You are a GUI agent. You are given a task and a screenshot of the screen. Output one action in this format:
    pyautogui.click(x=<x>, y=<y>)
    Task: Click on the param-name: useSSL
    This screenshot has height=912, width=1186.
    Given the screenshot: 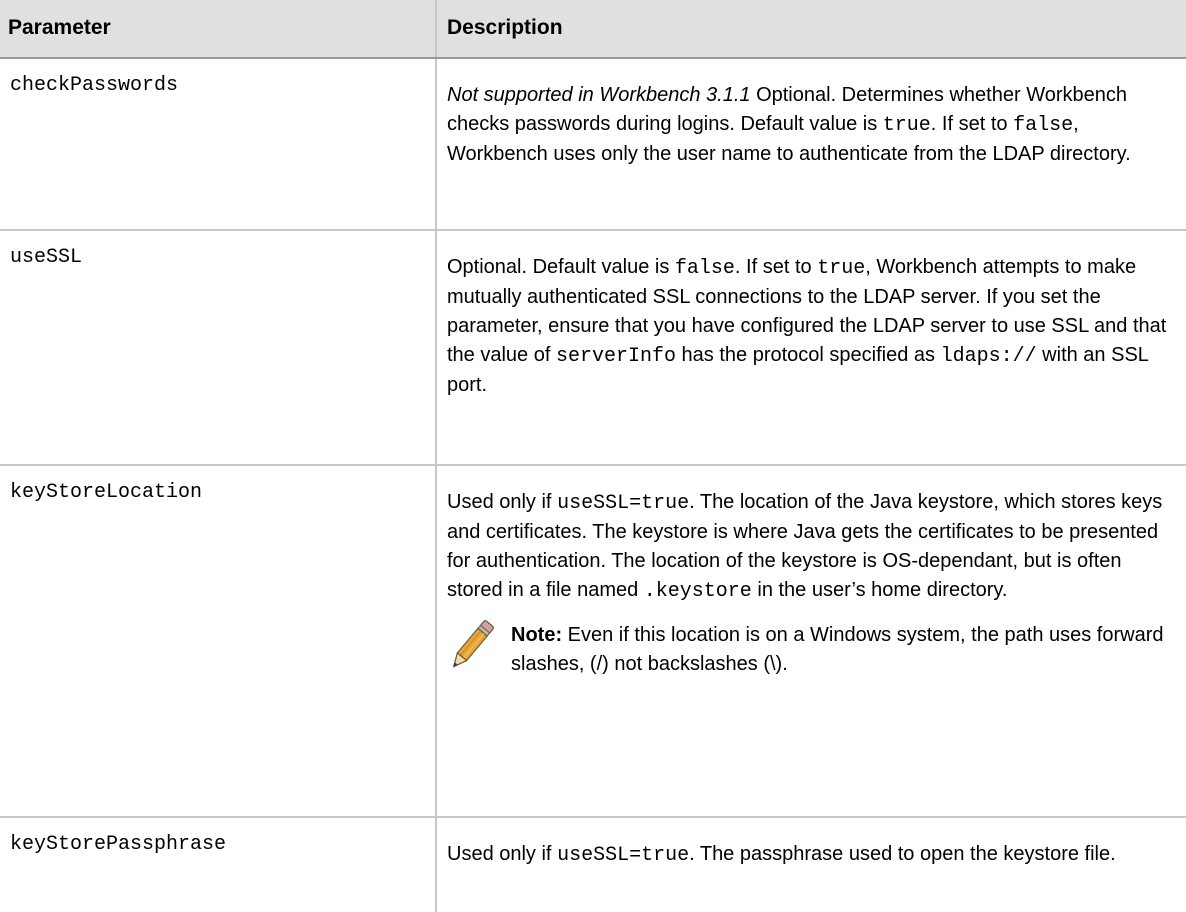 What is the action you would take?
    pyautogui.click(x=218, y=348)
    